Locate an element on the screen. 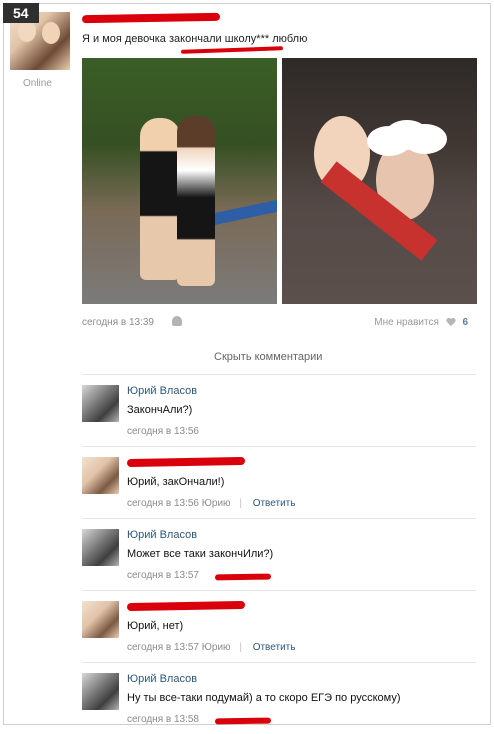 This screenshot has width=494, height=734. comment-meta: сегодня в 13:57 Юрию | Ответить is located at coordinates (211, 647).